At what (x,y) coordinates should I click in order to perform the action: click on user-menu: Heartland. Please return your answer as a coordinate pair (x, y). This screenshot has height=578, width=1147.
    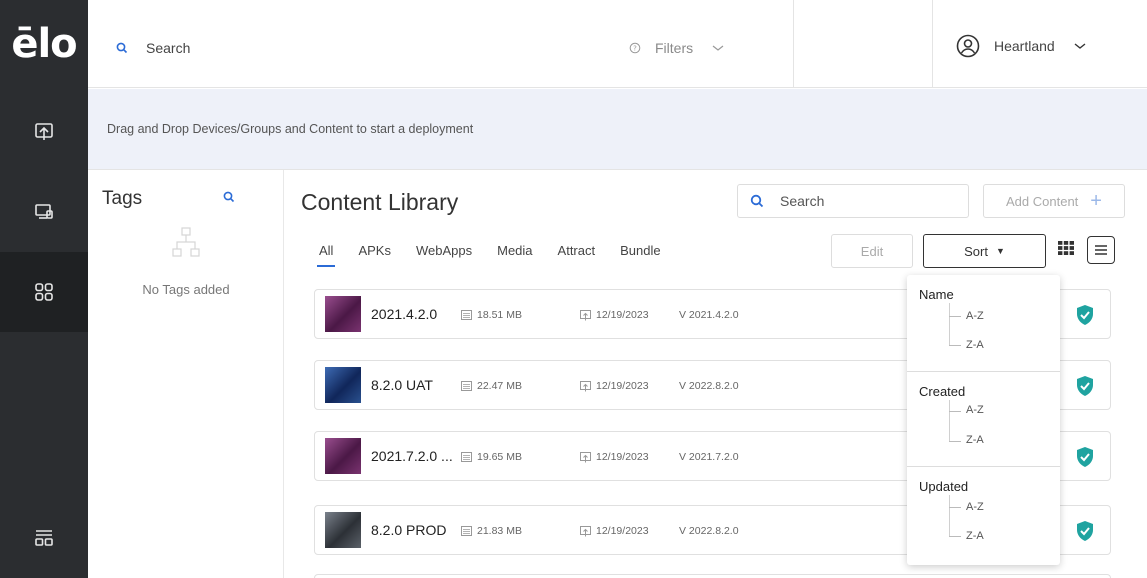
    Looking at the image, I should click on (1022, 46).